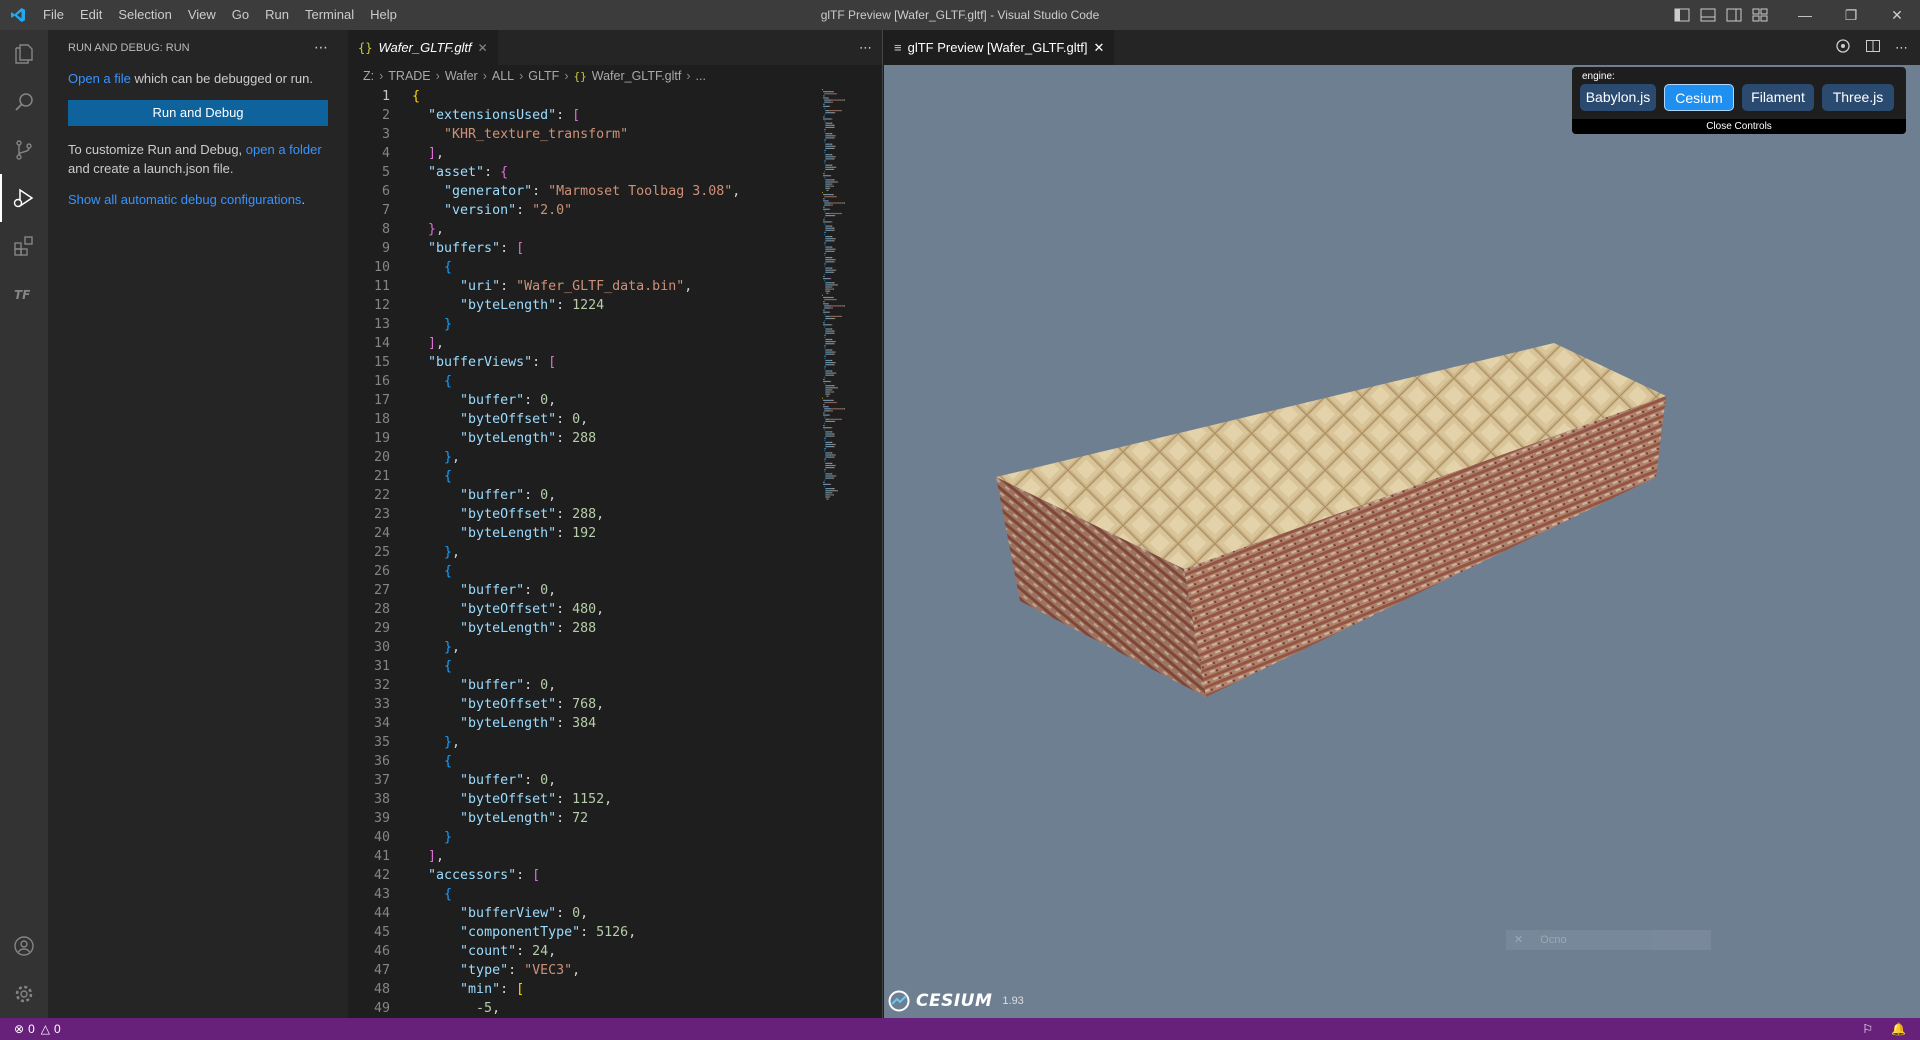  What do you see at coordinates (583, 381) in the screenshot?
I see `code-line: 16 {` at bounding box center [583, 381].